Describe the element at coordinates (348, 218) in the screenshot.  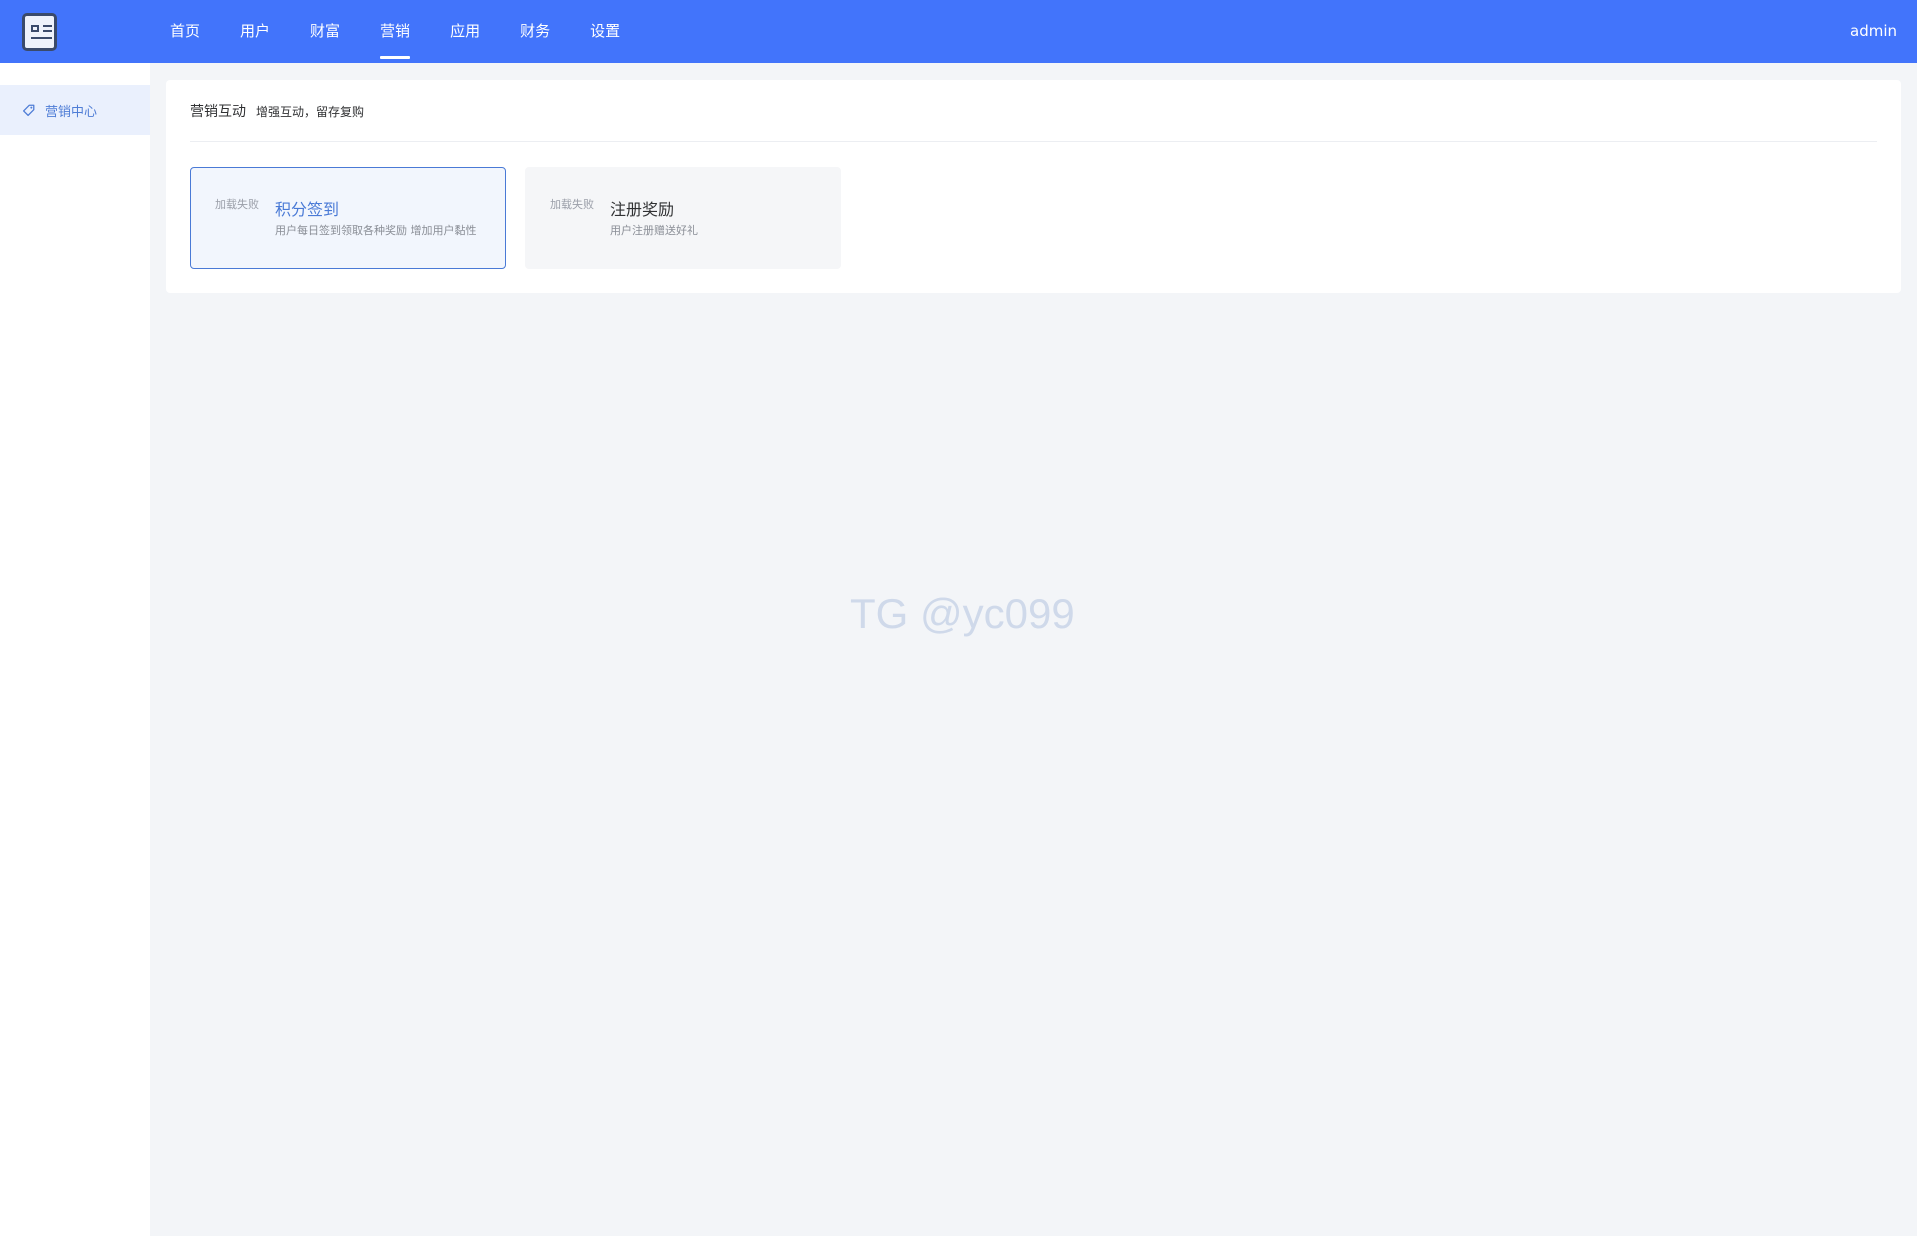
I see `card-points-checkin: 加载失败 积分签到 用户每日签到领取各种奖励 增加用户黏性` at that location.